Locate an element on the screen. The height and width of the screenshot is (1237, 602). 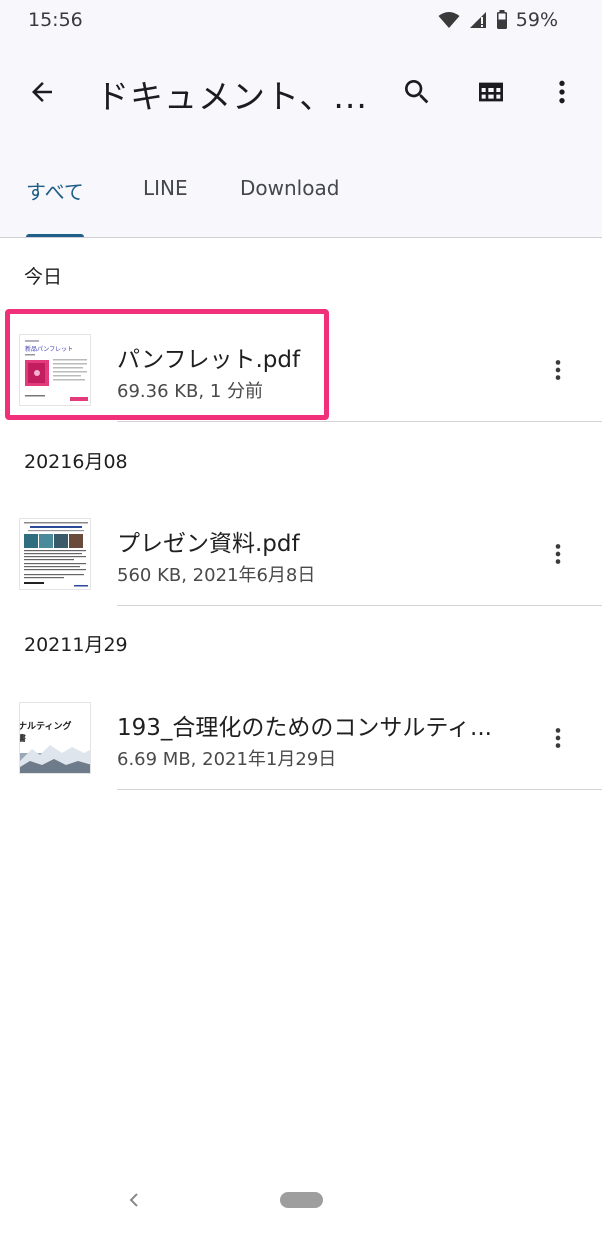
thumbnail-text: 新品パンフレット is located at coordinates (49, 349).